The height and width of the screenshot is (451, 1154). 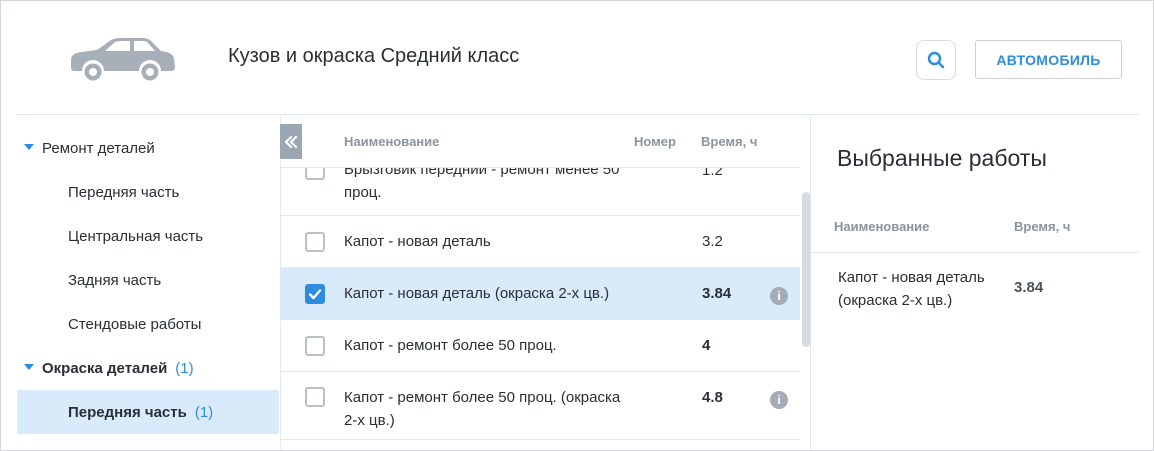 I want to click on search-icon, so click(x=936, y=60).